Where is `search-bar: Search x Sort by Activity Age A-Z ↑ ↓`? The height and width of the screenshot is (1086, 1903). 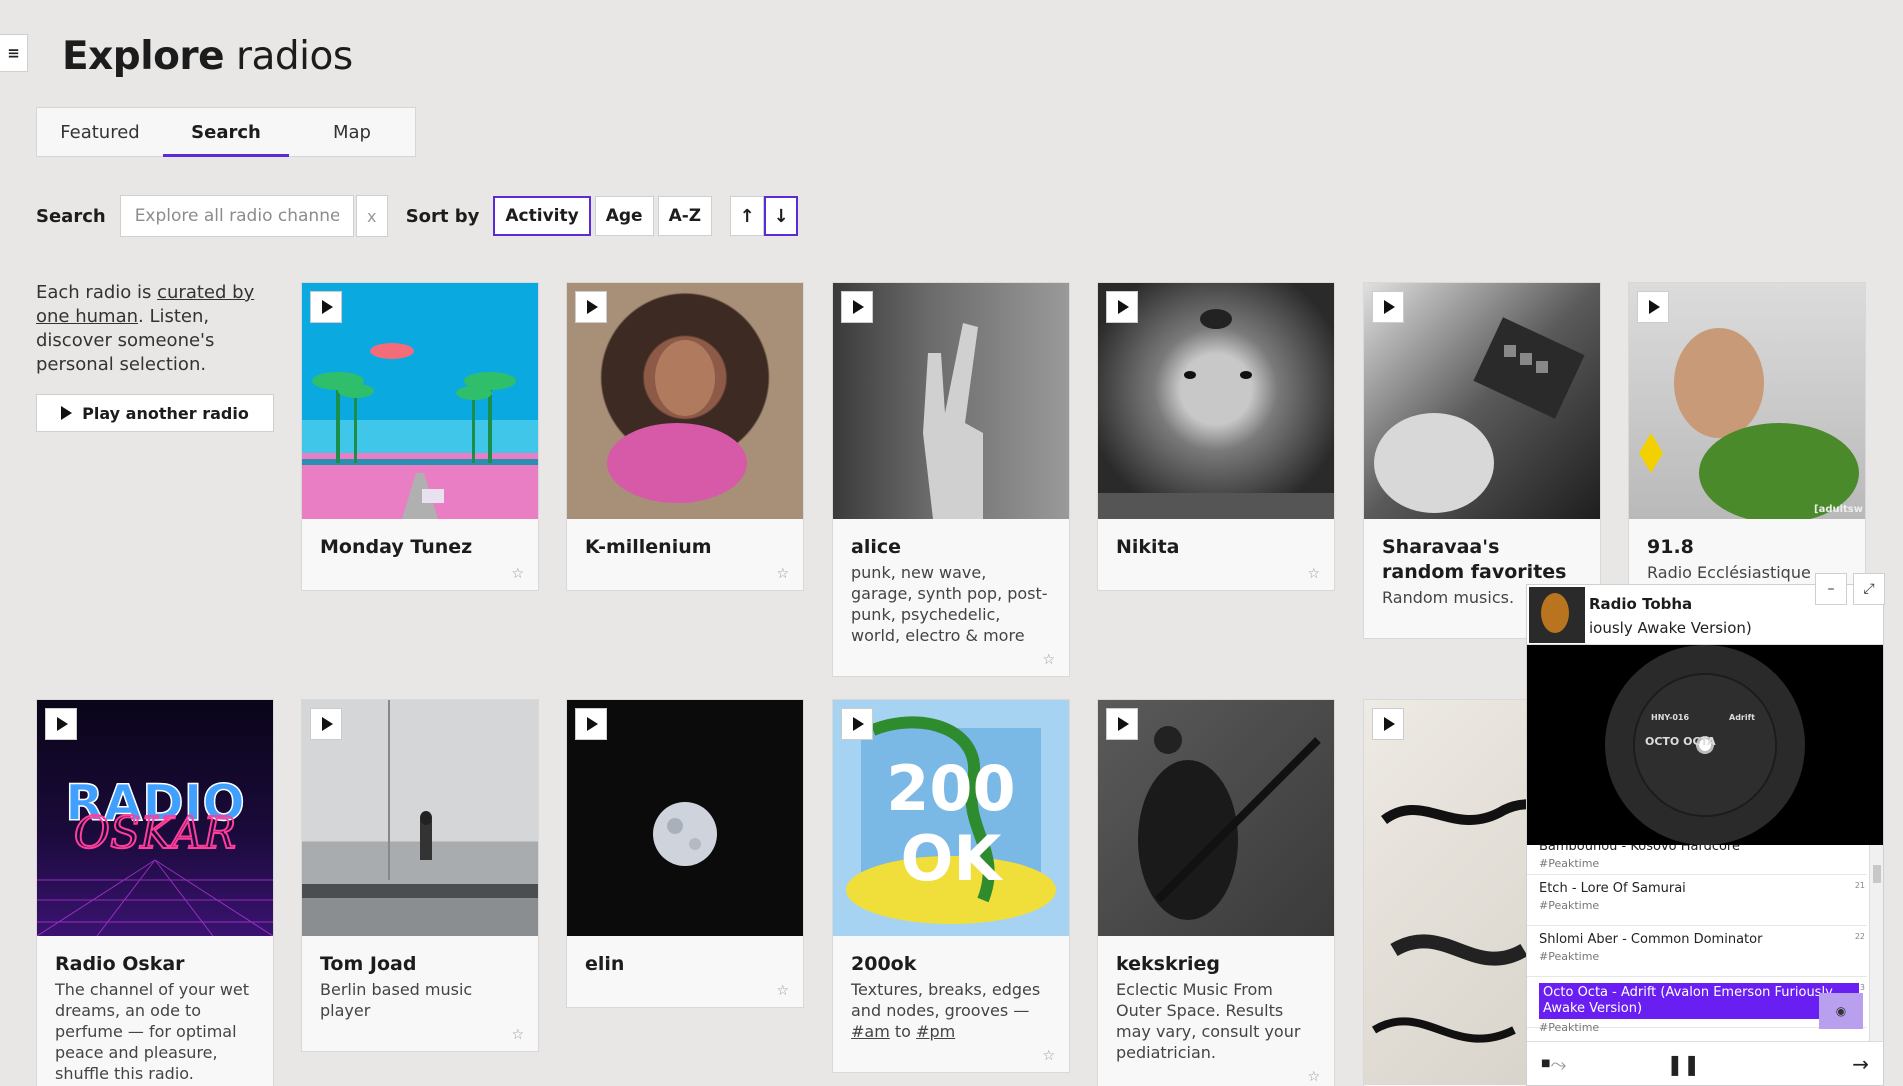
search-bar: Search x Sort by Activity Age A-Z ↑ ↓ is located at coordinates (417, 216).